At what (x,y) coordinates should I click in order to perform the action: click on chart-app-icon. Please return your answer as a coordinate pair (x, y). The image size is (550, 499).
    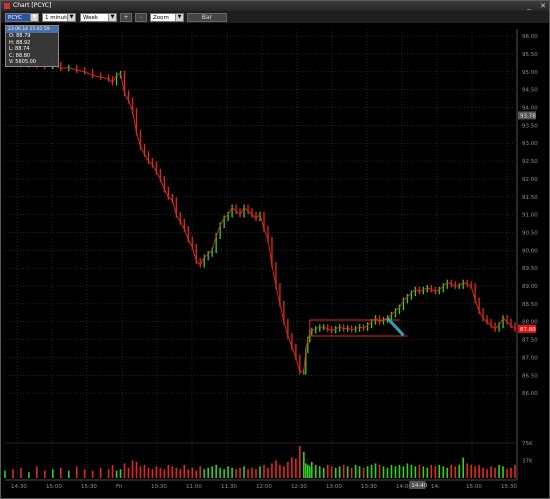
    Looking at the image, I should click on (7, 6).